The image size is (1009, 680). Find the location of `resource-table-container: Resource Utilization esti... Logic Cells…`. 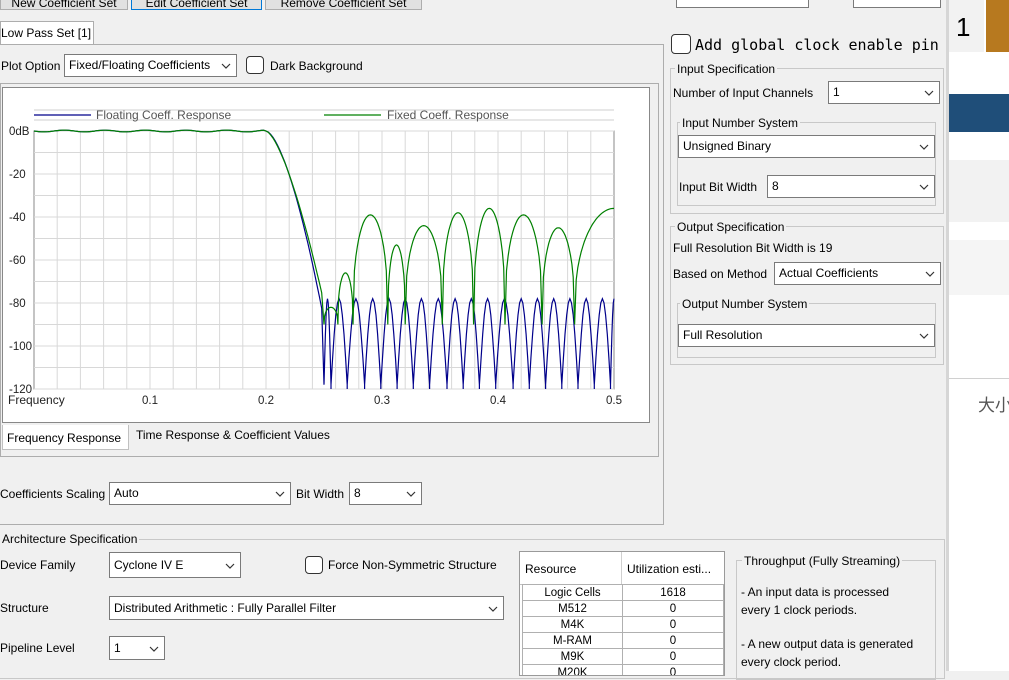

resource-table-container: Resource Utilization esti... Logic Cells… is located at coordinates (622, 613).